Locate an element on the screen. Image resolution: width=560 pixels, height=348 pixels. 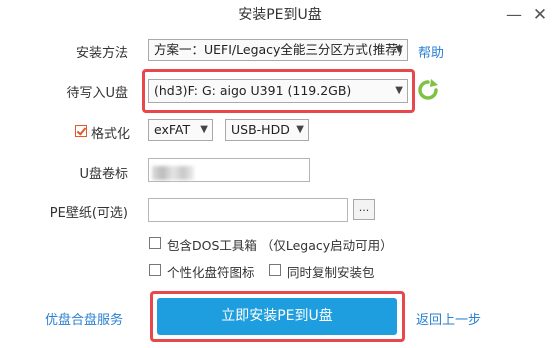
custom-icon-label: 个性化盘符图标 is located at coordinates (211, 272).